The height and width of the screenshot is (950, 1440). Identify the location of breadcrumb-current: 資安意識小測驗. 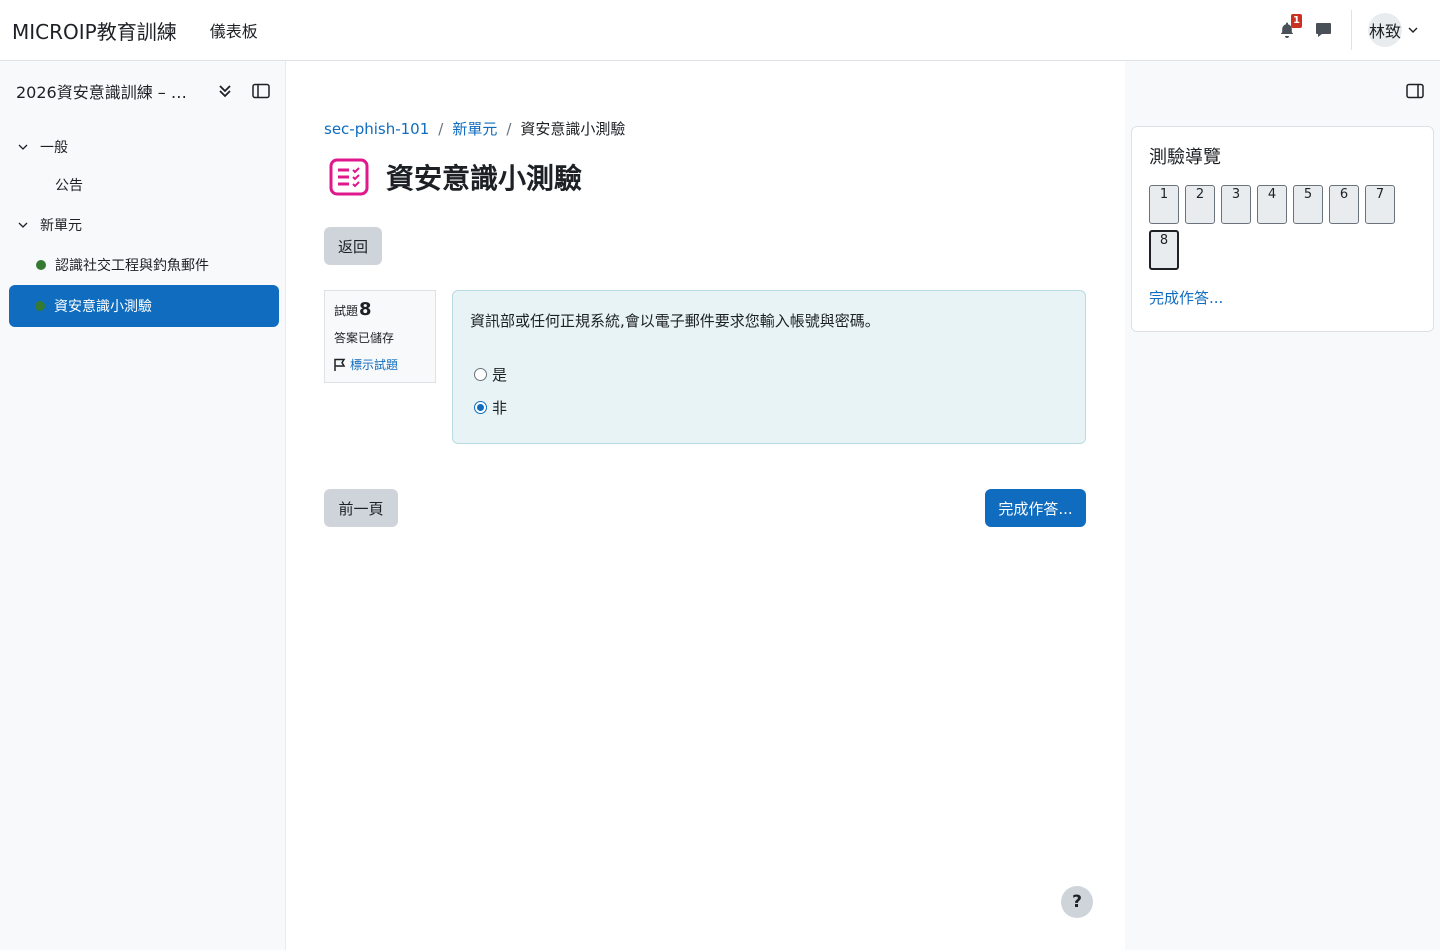
(573, 129).